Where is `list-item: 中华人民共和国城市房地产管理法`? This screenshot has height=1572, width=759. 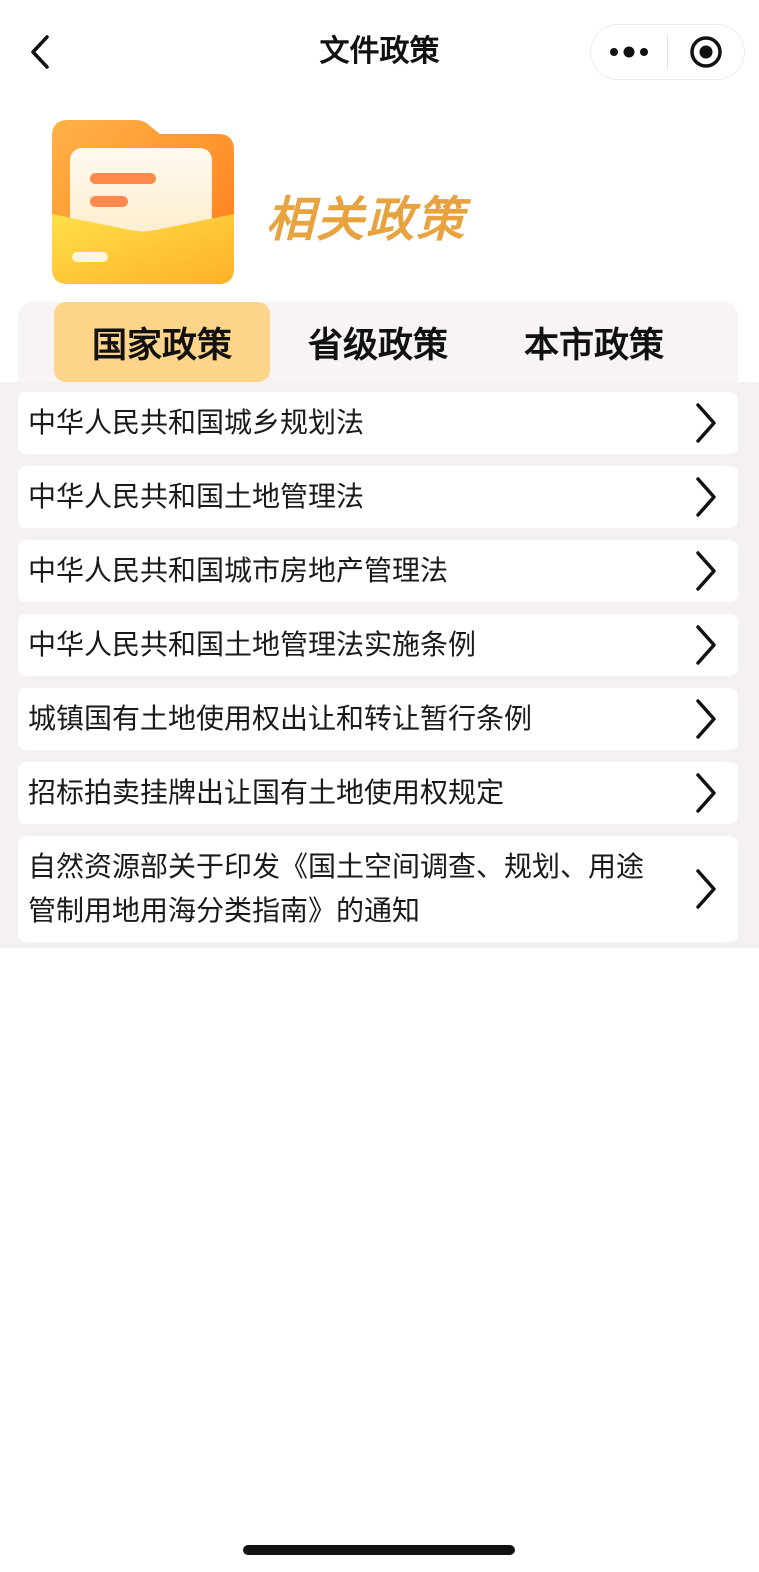
list-item: 中华人民共和国城市房地产管理法 is located at coordinates (378, 571).